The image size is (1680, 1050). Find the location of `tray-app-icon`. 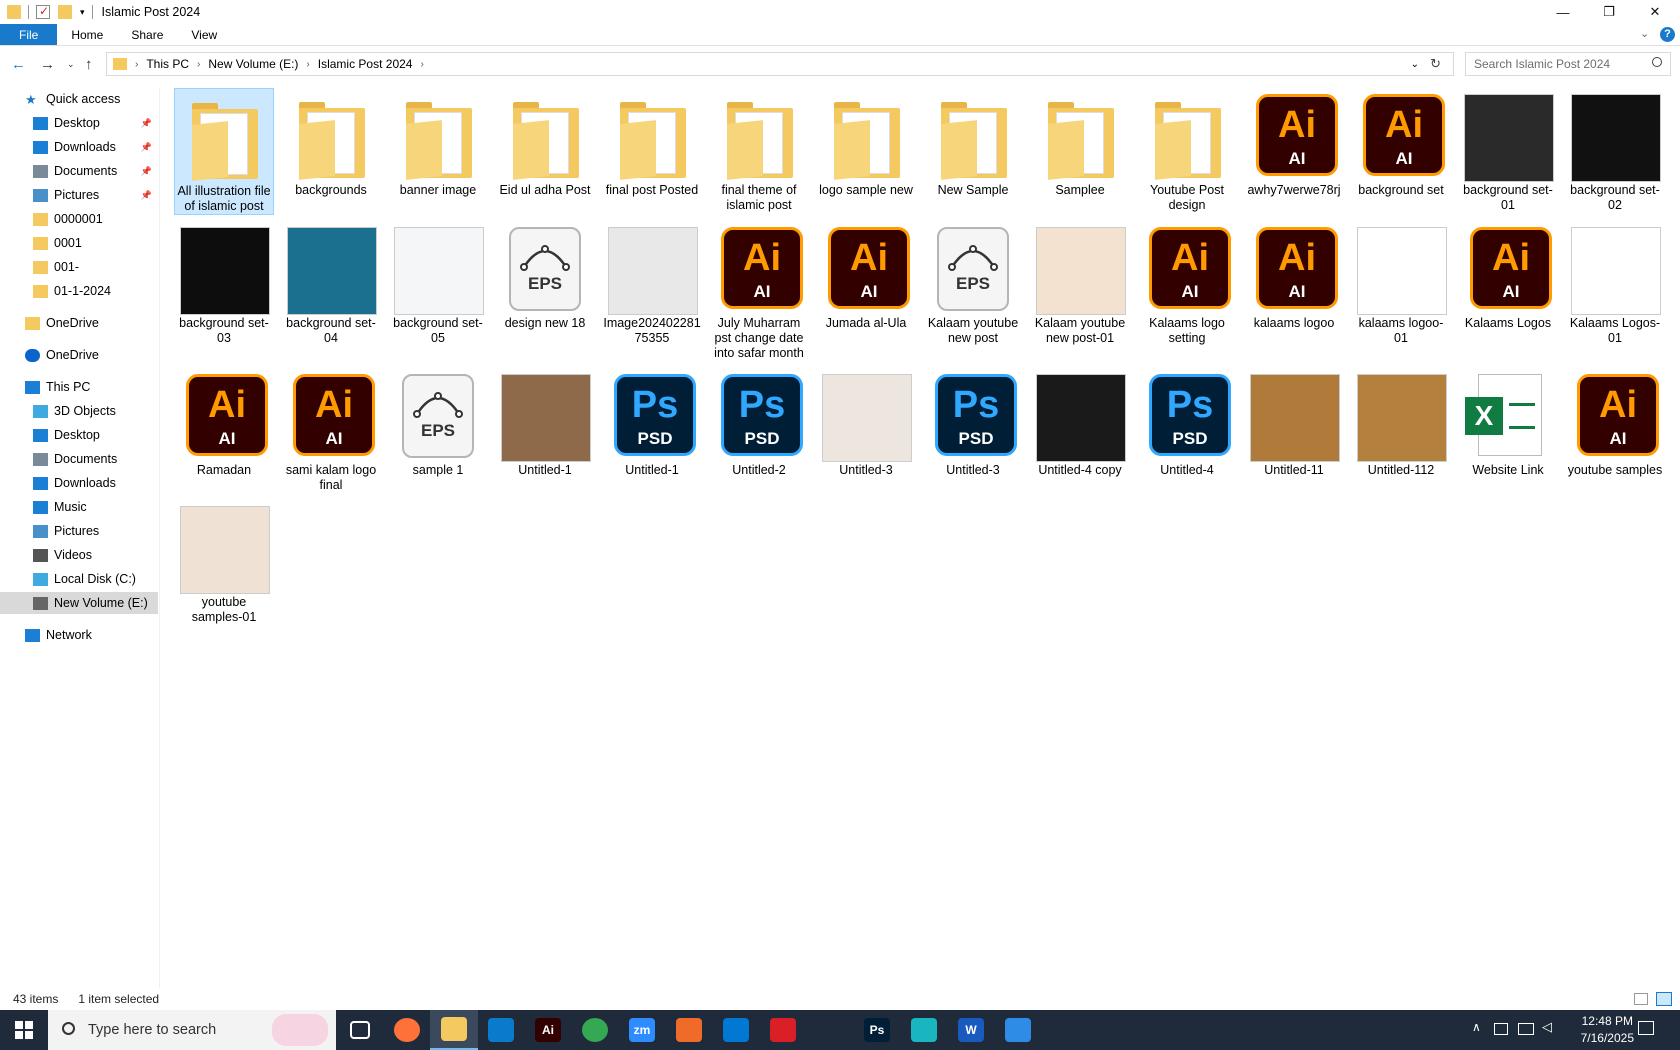

tray-app-icon is located at coordinates (1501, 1029).